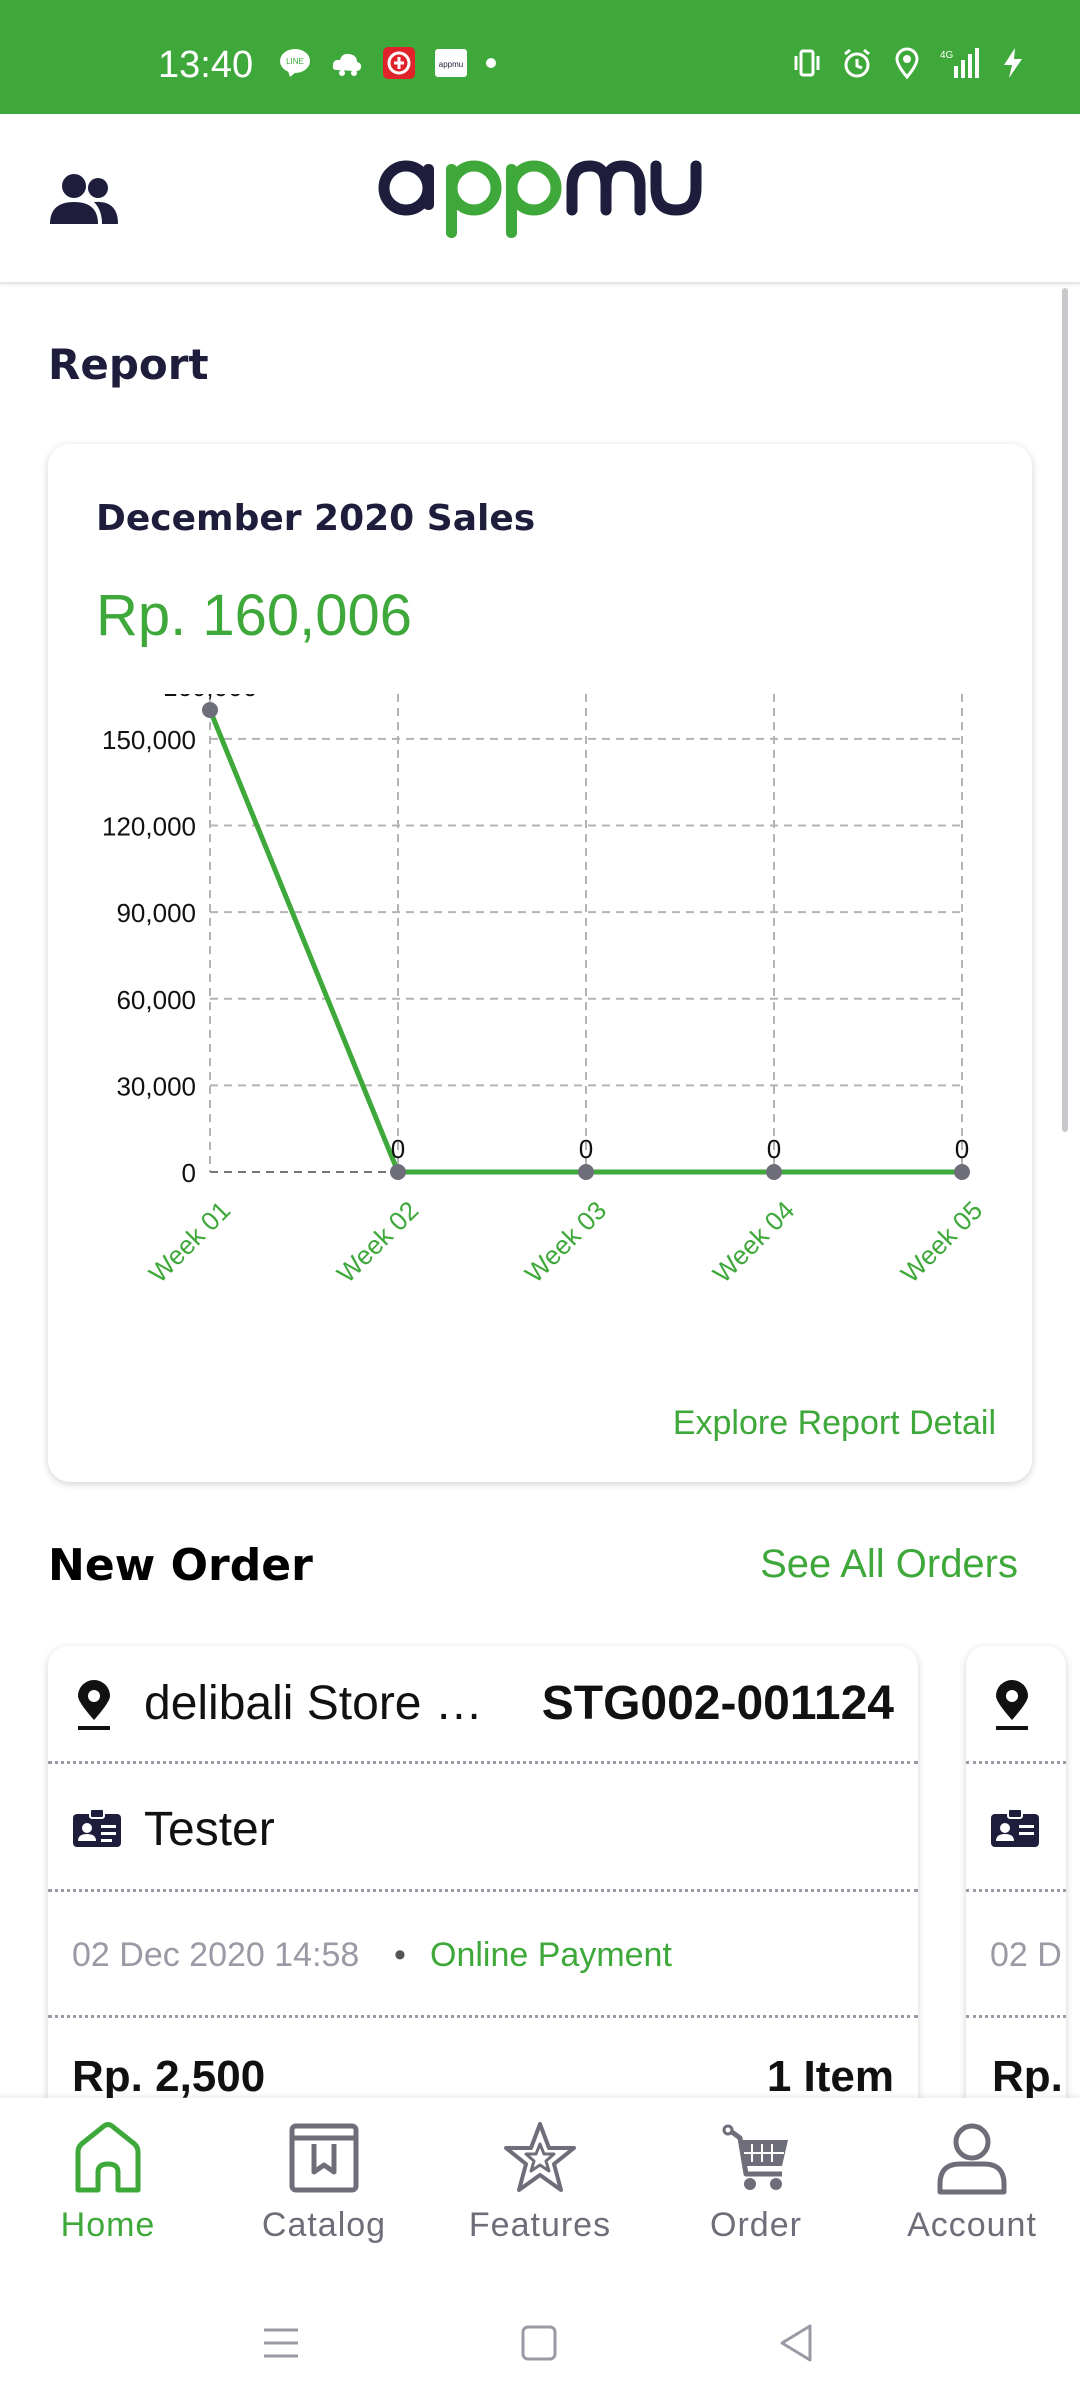 This screenshot has height=2400, width=1080. What do you see at coordinates (149, 740) in the screenshot?
I see `y-tick-label: 150,000` at bounding box center [149, 740].